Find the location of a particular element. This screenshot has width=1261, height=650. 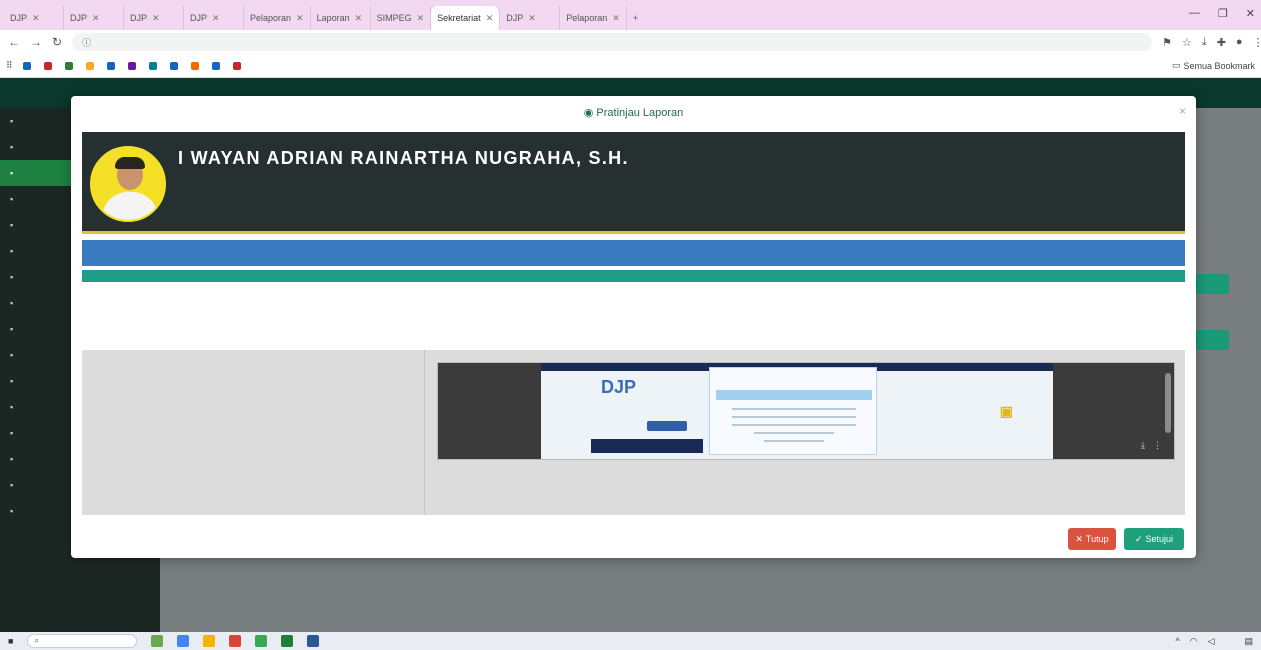

modal-title-text: Pratinjau Laporan is located at coordinates (640, 113).